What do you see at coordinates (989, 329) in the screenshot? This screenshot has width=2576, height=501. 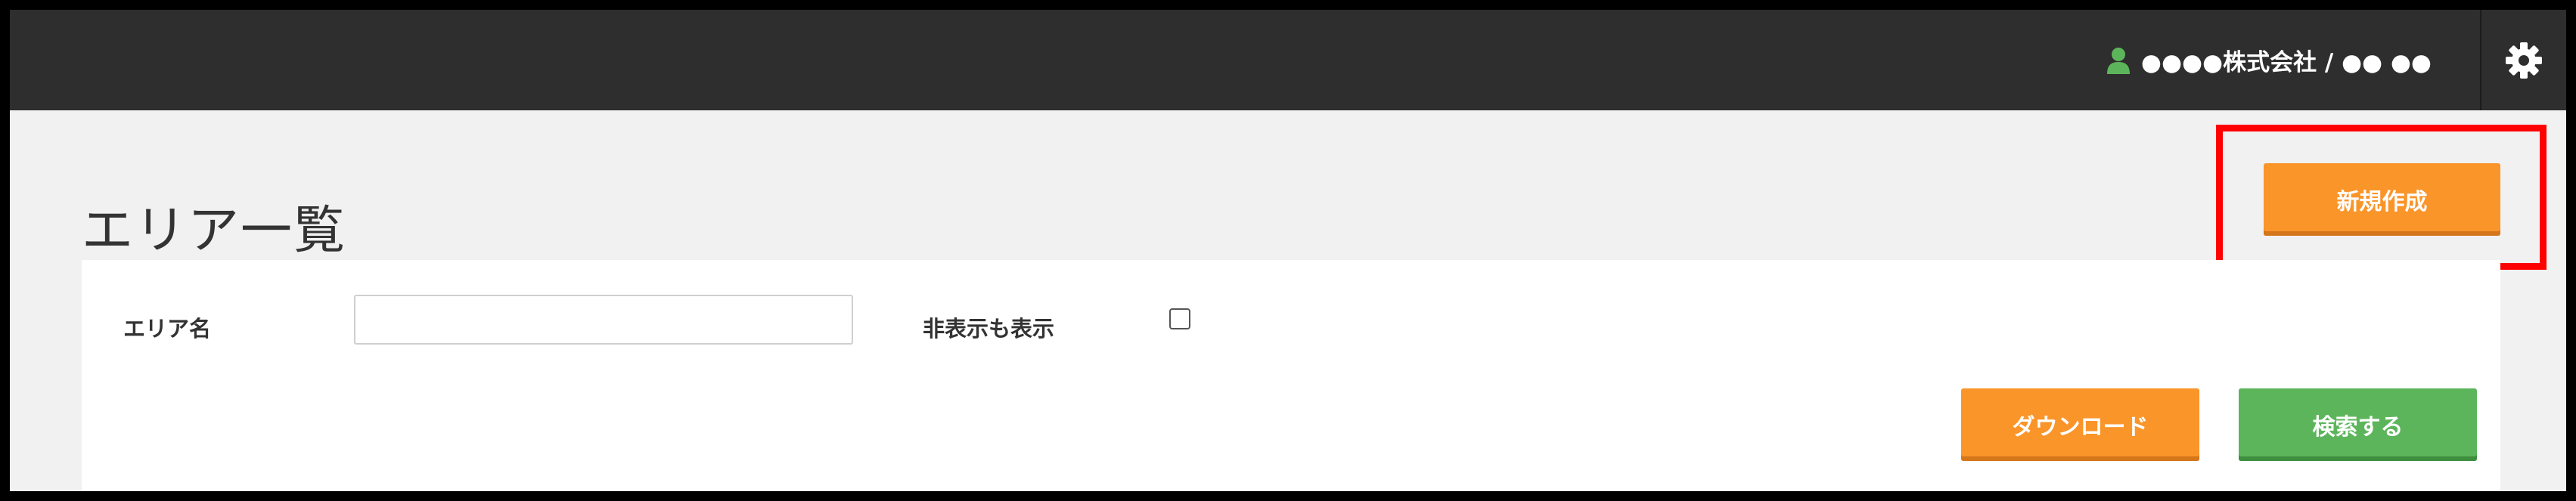 I see `show-hidden-label: 非表示も表示` at bounding box center [989, 329].